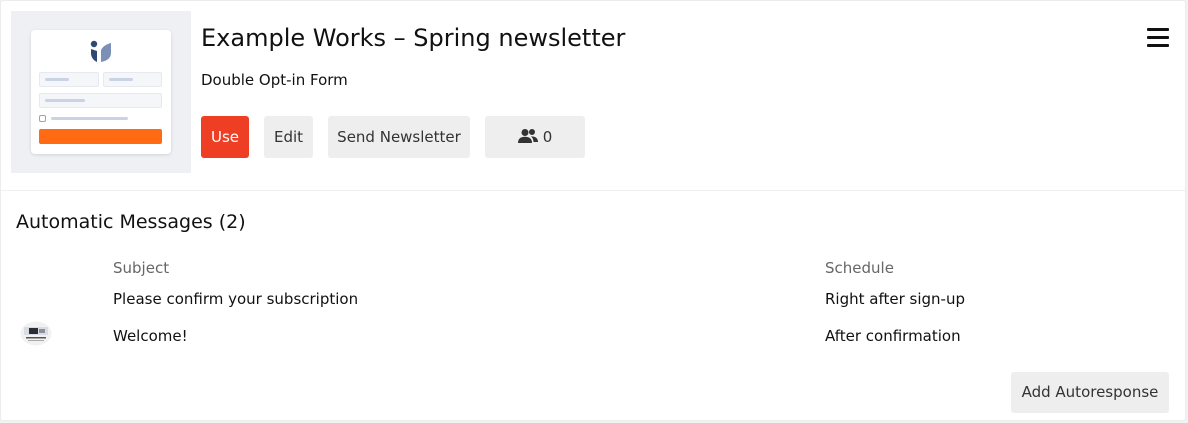 This screenshot has height=423, width=1188. I want to click on brand-logo-icon, so click(100, 51).